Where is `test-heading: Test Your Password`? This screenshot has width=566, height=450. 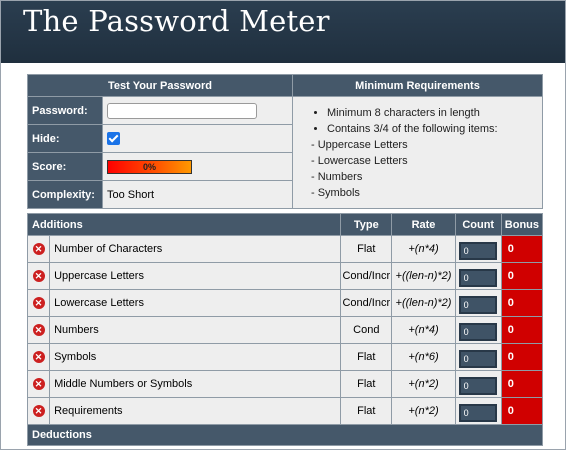 test-heading: Test Your Password is located at coordinates (160, 85).